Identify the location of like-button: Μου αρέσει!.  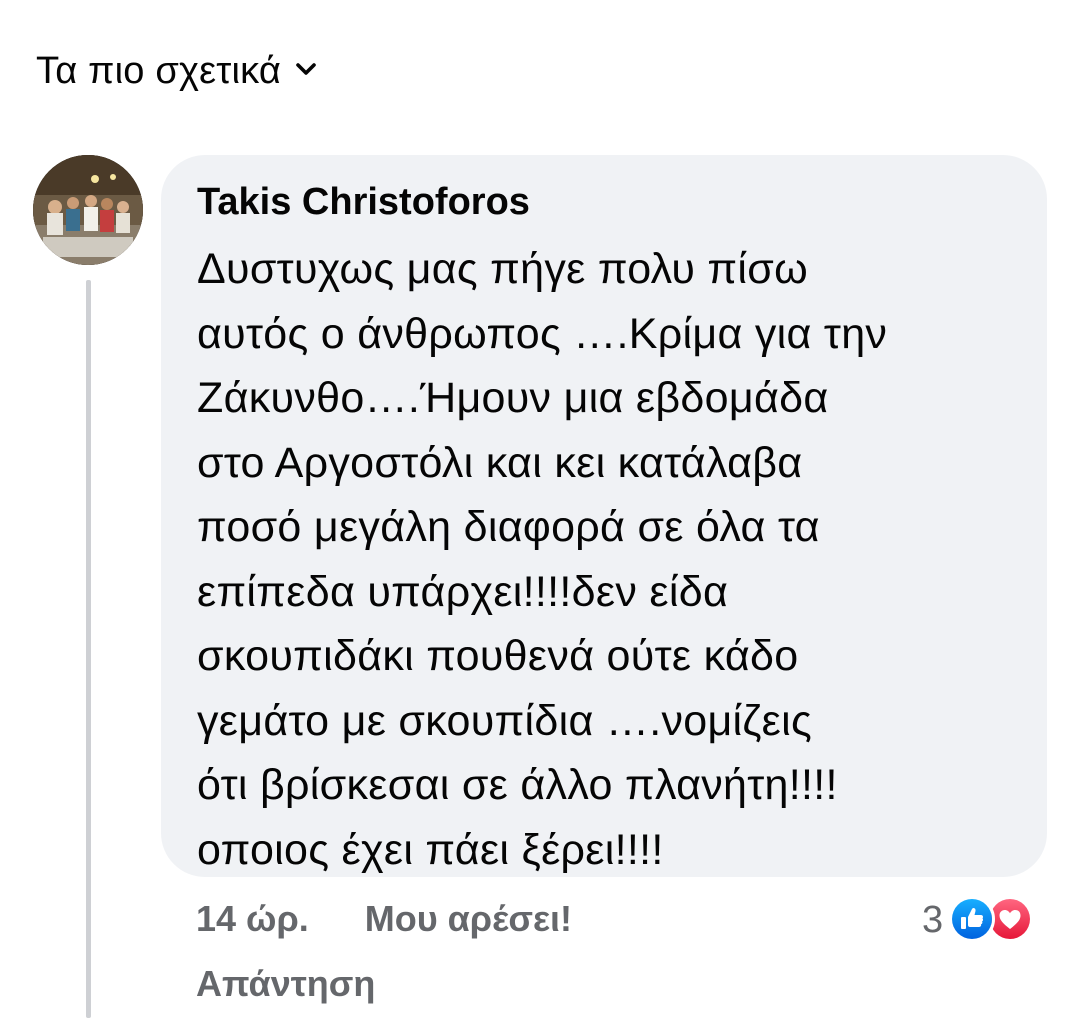
(468, 919).